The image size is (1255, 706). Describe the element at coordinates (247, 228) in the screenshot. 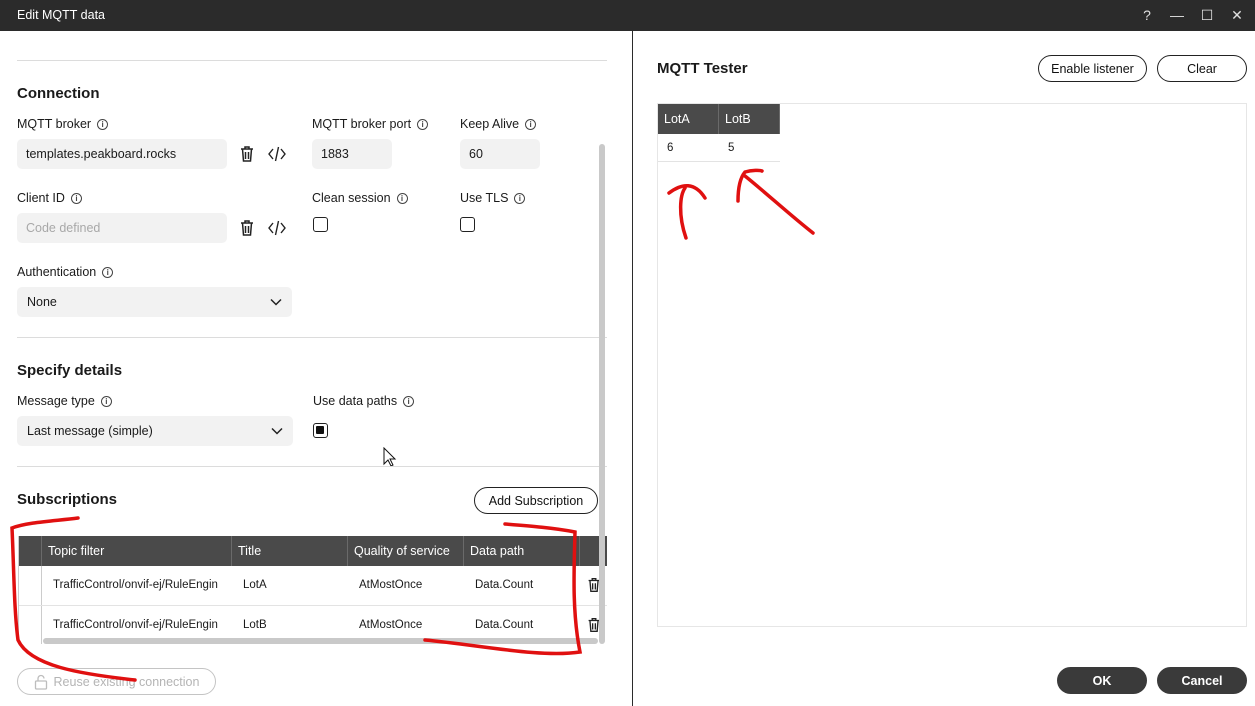

I see `delete-clientid-icon` at that location.